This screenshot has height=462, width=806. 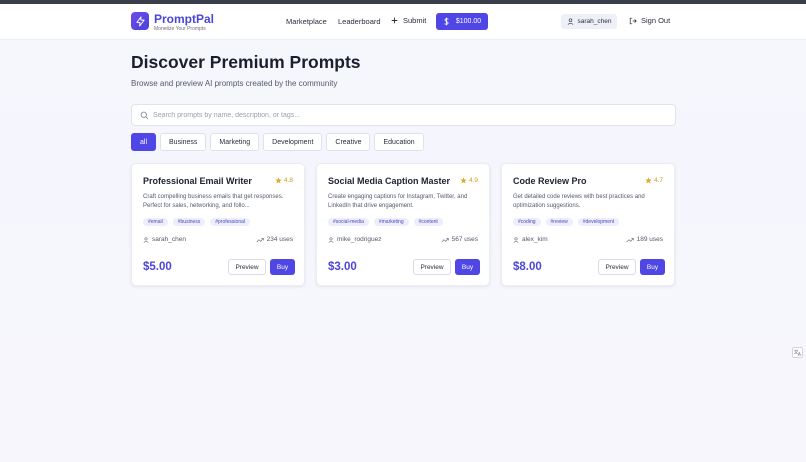 I want to click on author-name: mike_rodriguez, so click(x=359, y=239).